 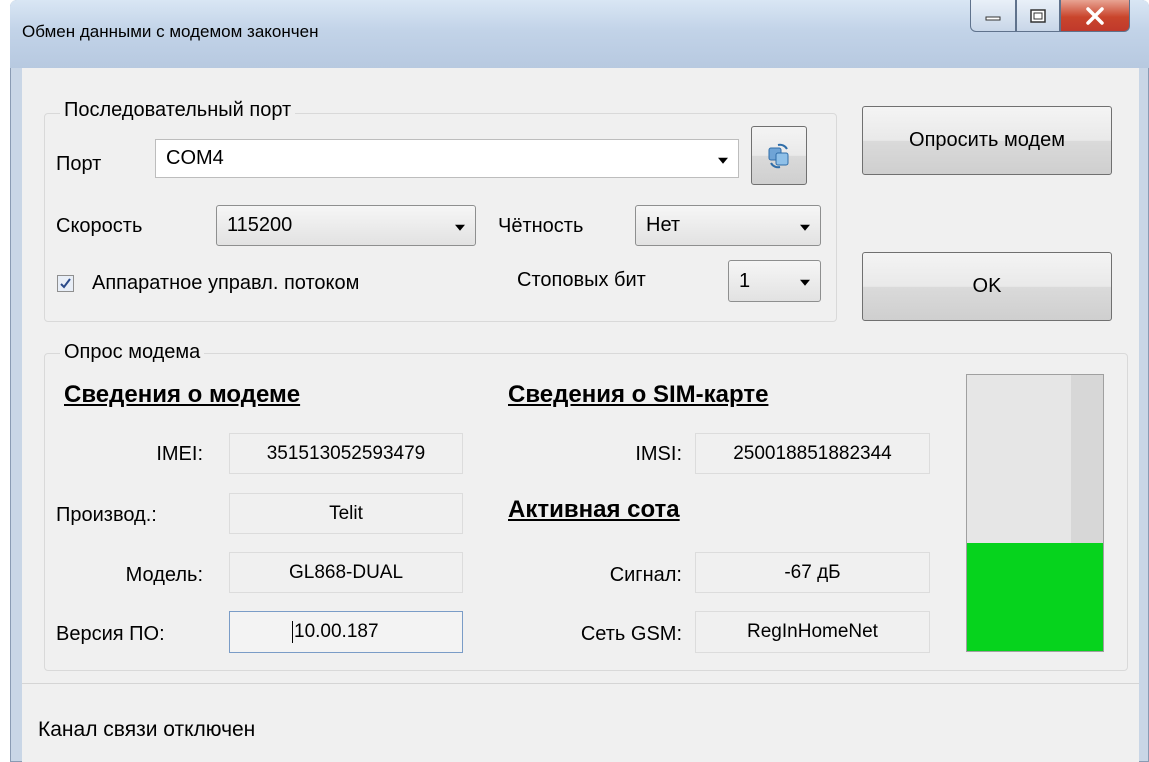 I want to click on port-select: COM4, so click(x=447, y=158).